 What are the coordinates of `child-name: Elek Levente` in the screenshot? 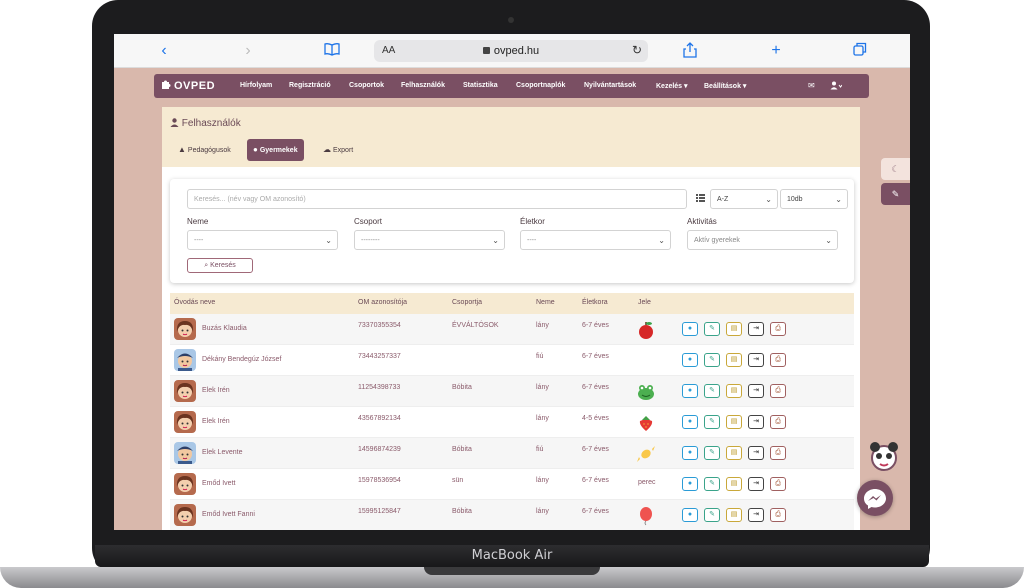 It's located at (222, 452).